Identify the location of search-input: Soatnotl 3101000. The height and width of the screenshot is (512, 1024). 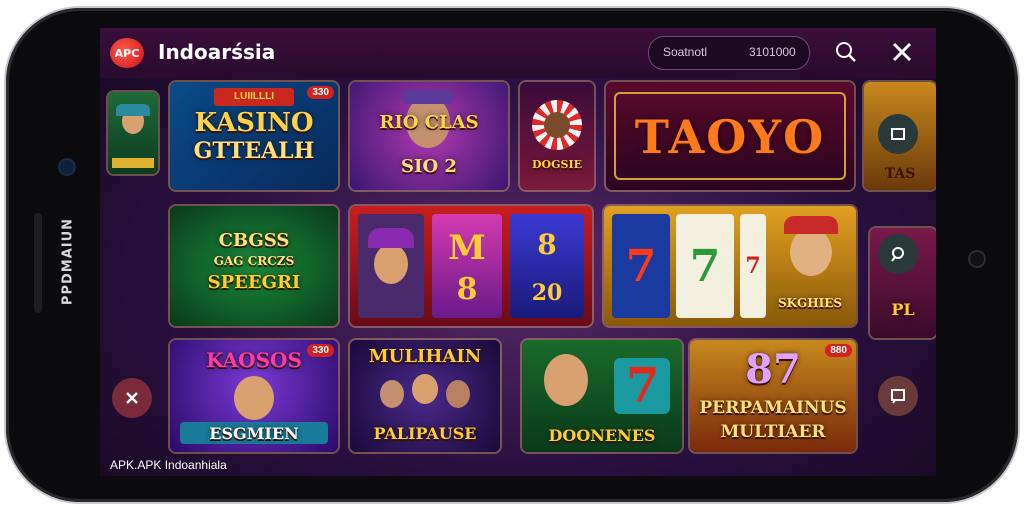
(729, 53).